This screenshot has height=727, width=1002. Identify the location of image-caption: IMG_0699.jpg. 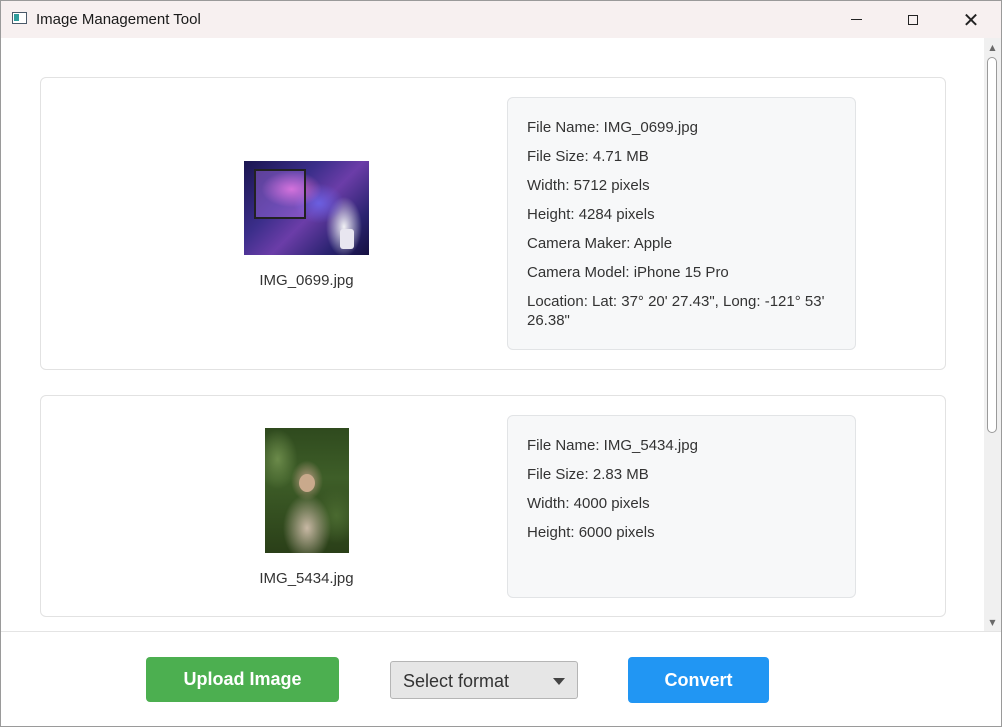
(306, 280).